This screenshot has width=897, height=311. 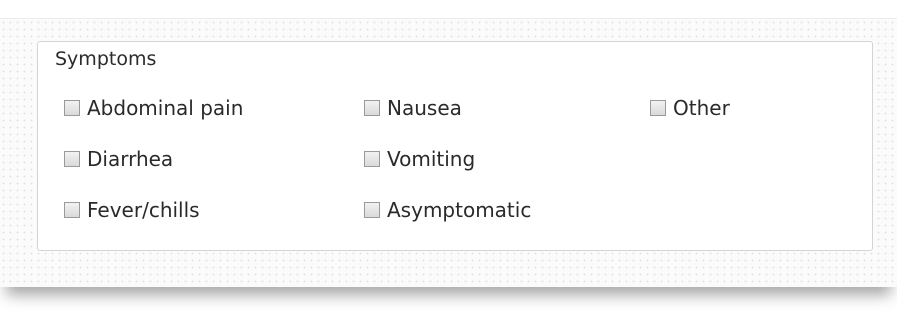 I want to click on checkbox-other: Other, so click(x=690, y=108).